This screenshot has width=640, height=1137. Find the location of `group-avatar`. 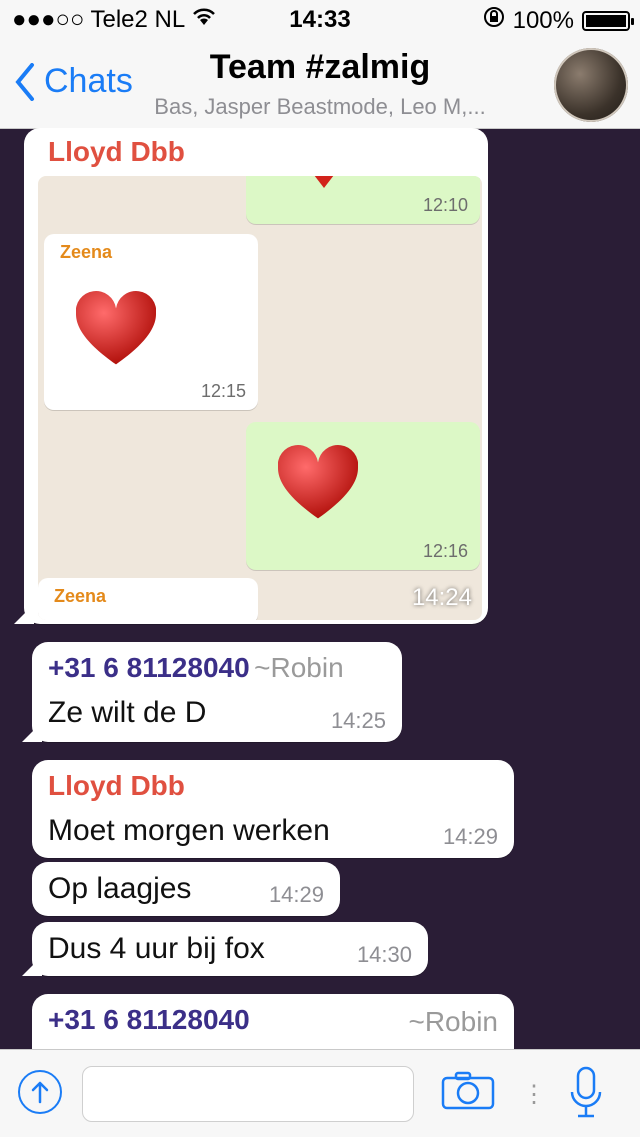

group-avatar is located at coordinates (591, 85).